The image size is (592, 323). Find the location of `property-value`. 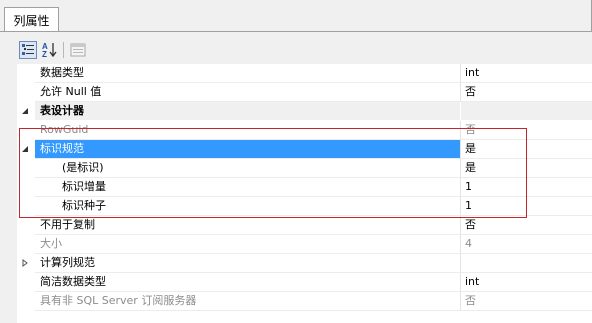

property-value is located at coordinates (526, 263).